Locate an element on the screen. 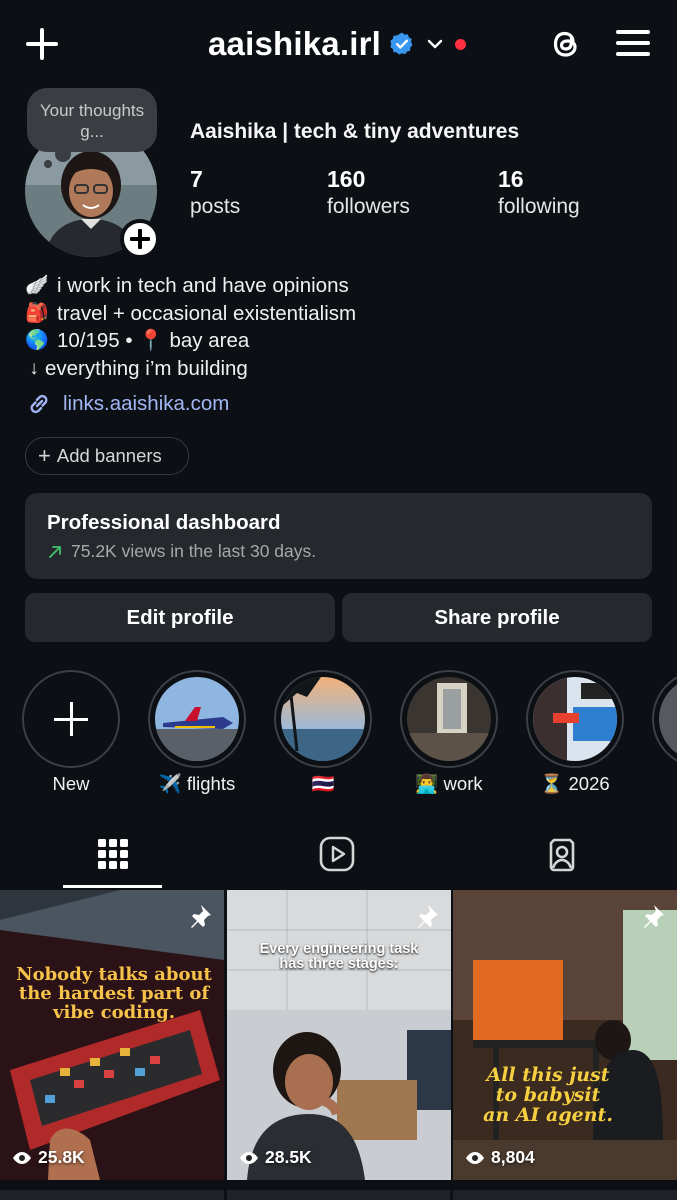 The height and width of the screenshot is (1200, 677). post-caption: Every engineering task has three stages: is located at coordinates (339, 957).